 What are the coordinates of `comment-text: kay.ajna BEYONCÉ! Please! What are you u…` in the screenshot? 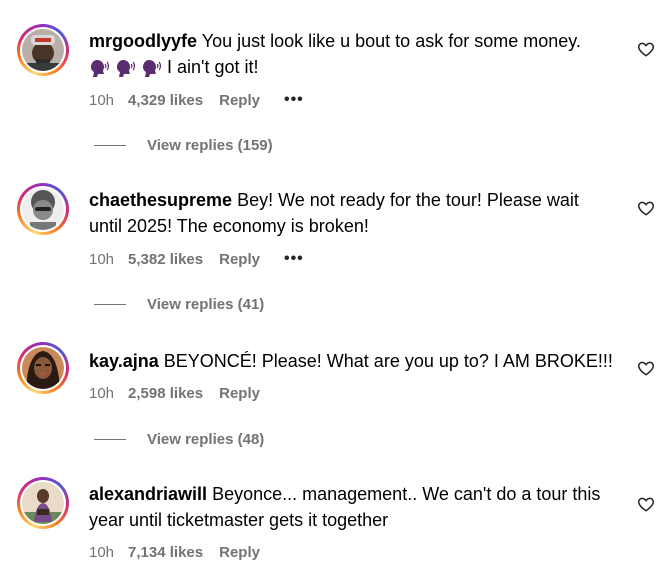 It's located at (354, 361).